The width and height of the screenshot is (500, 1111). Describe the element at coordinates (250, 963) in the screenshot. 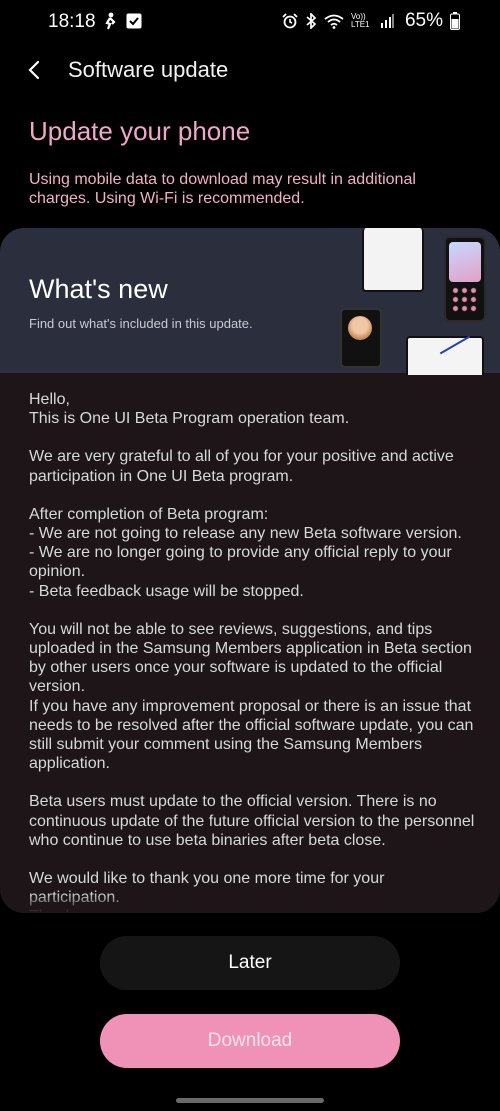

I see `later-button: Later` at that location.